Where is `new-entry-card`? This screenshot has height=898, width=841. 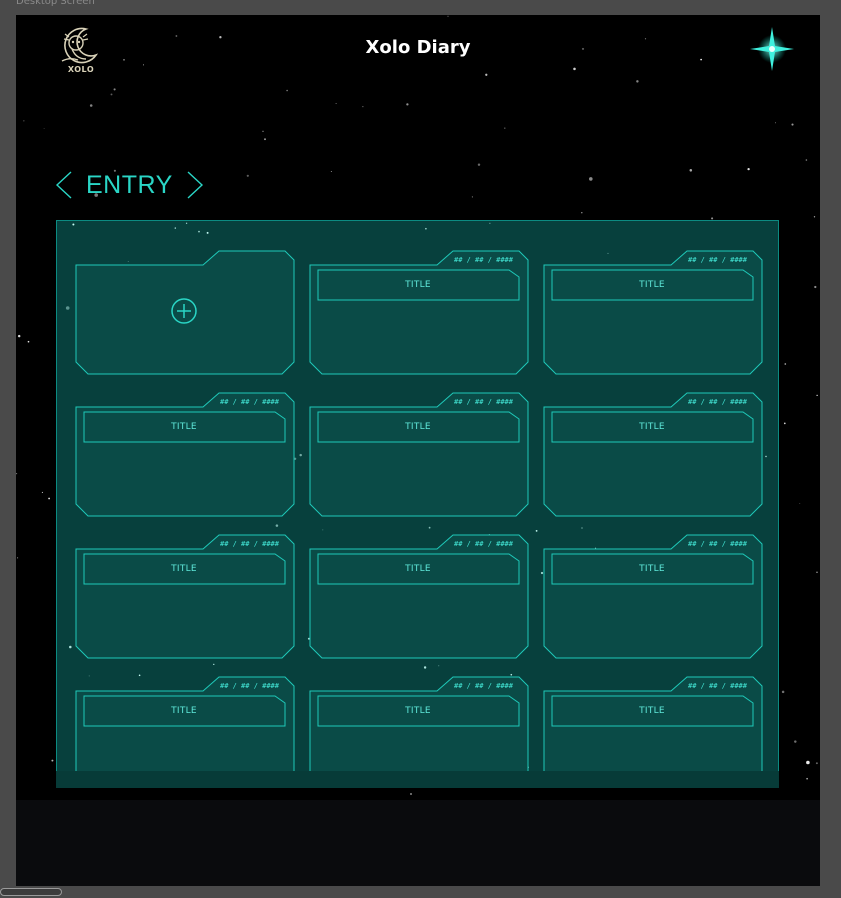
new-entry-card is located at coordinates (185, 313).